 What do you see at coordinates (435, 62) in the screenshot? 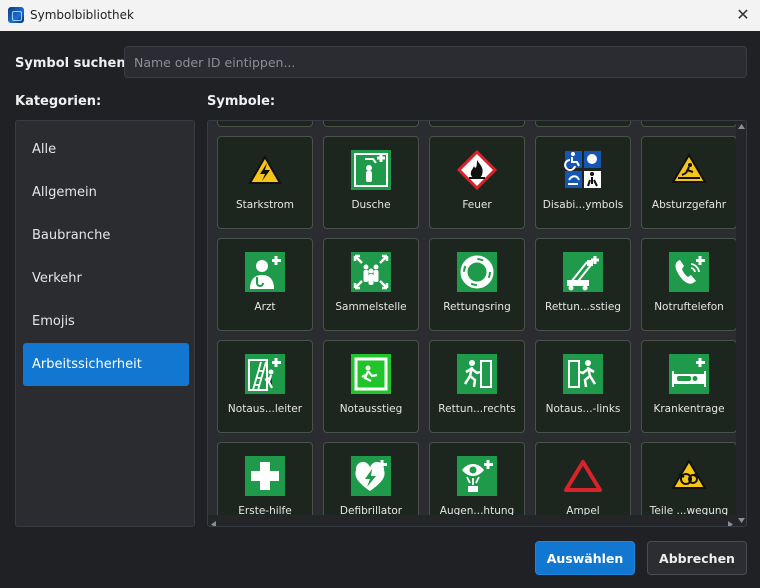
I see `search-input` at bounding box center [435, 62].